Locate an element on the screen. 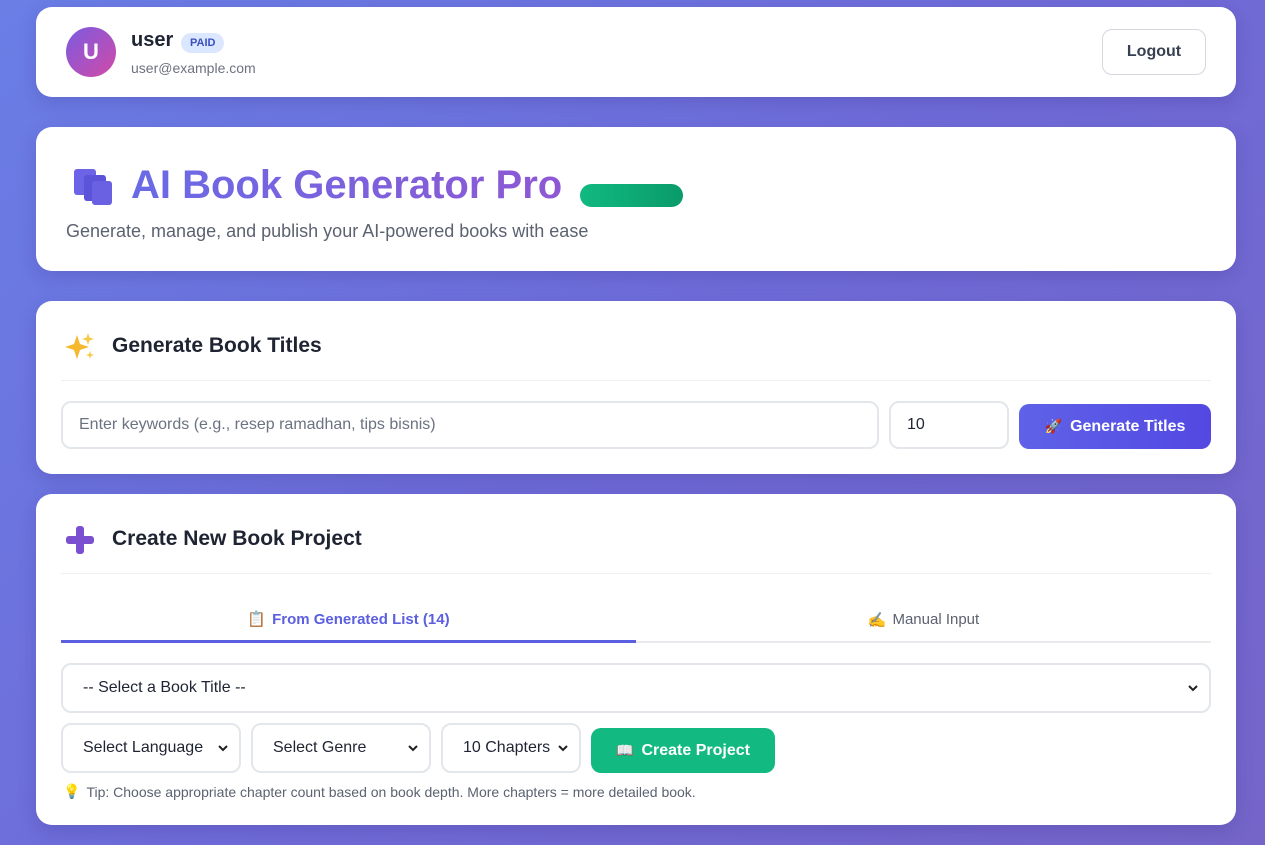  language-select: Select Language is located at coordinates (151, 748).